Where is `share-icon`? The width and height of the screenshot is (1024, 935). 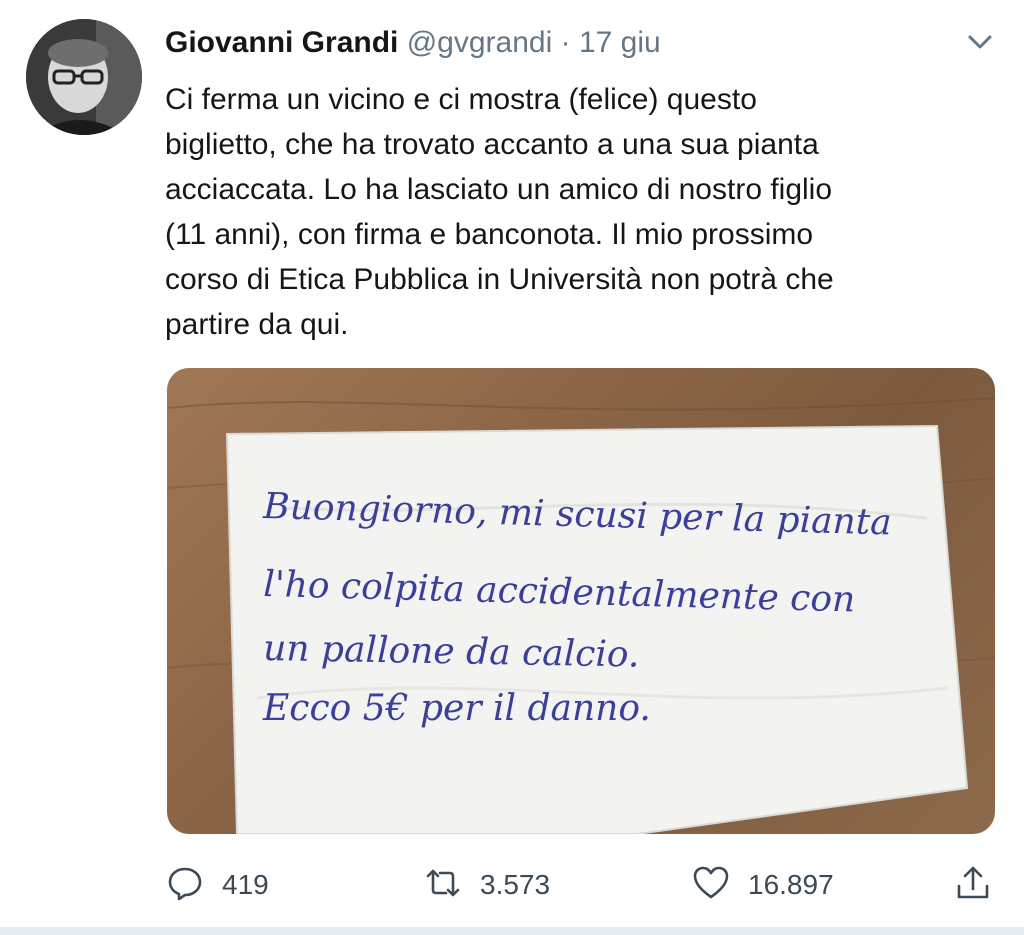 share-icon is located at coordinates (973, 885).